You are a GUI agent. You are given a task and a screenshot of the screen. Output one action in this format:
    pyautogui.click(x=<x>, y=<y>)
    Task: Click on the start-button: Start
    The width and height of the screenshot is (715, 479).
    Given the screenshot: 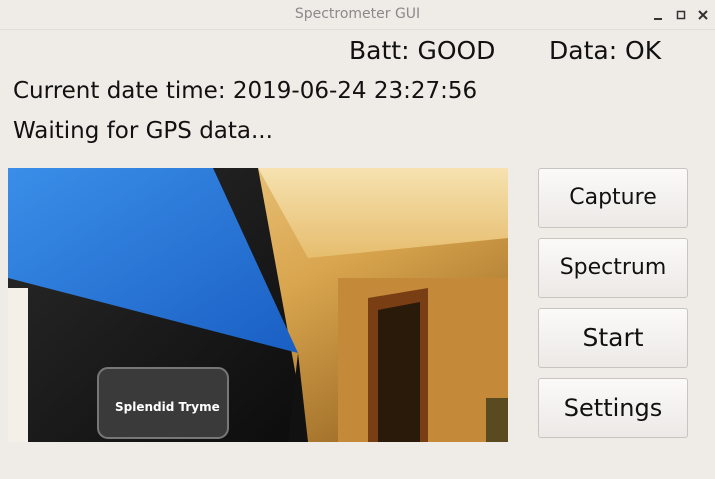 What is the action you would take?
    pyautogui.click(x=613, y=338)
    